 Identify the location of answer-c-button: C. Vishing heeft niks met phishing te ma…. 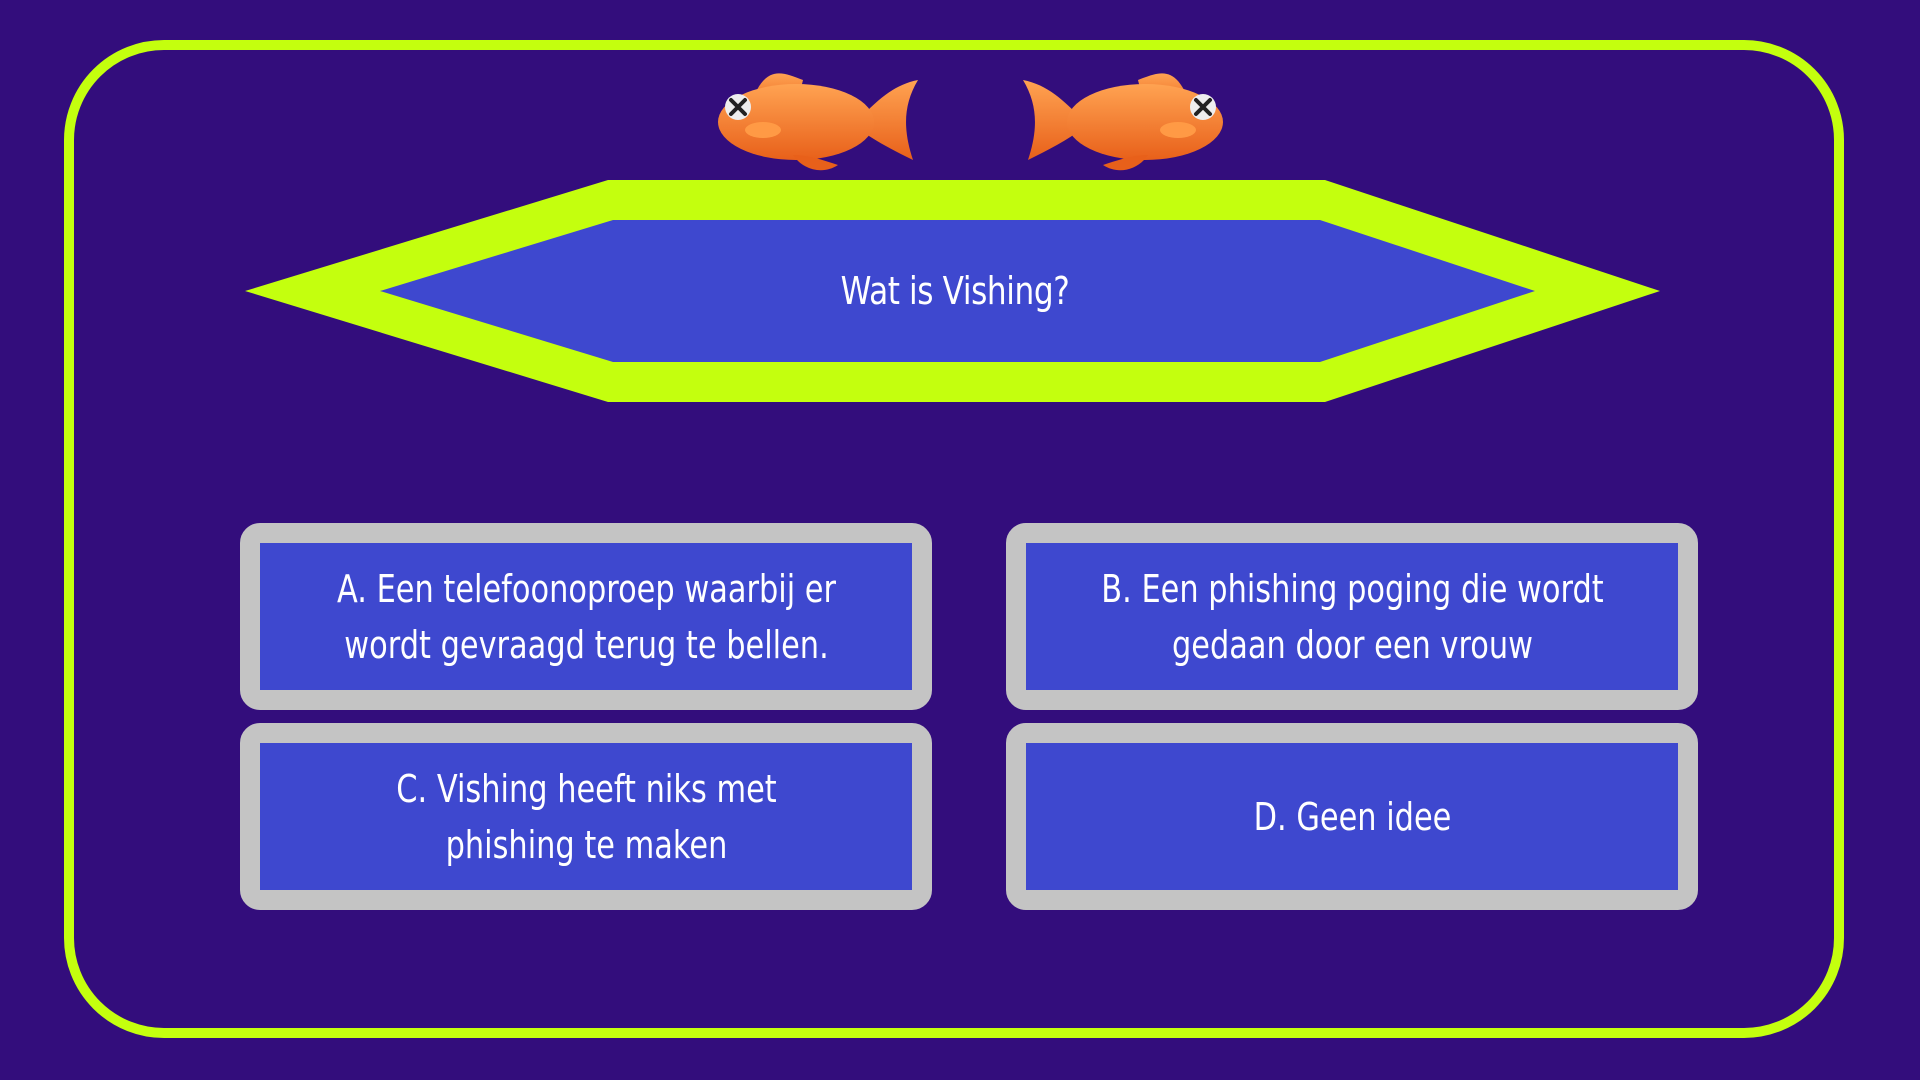
(586, 816).